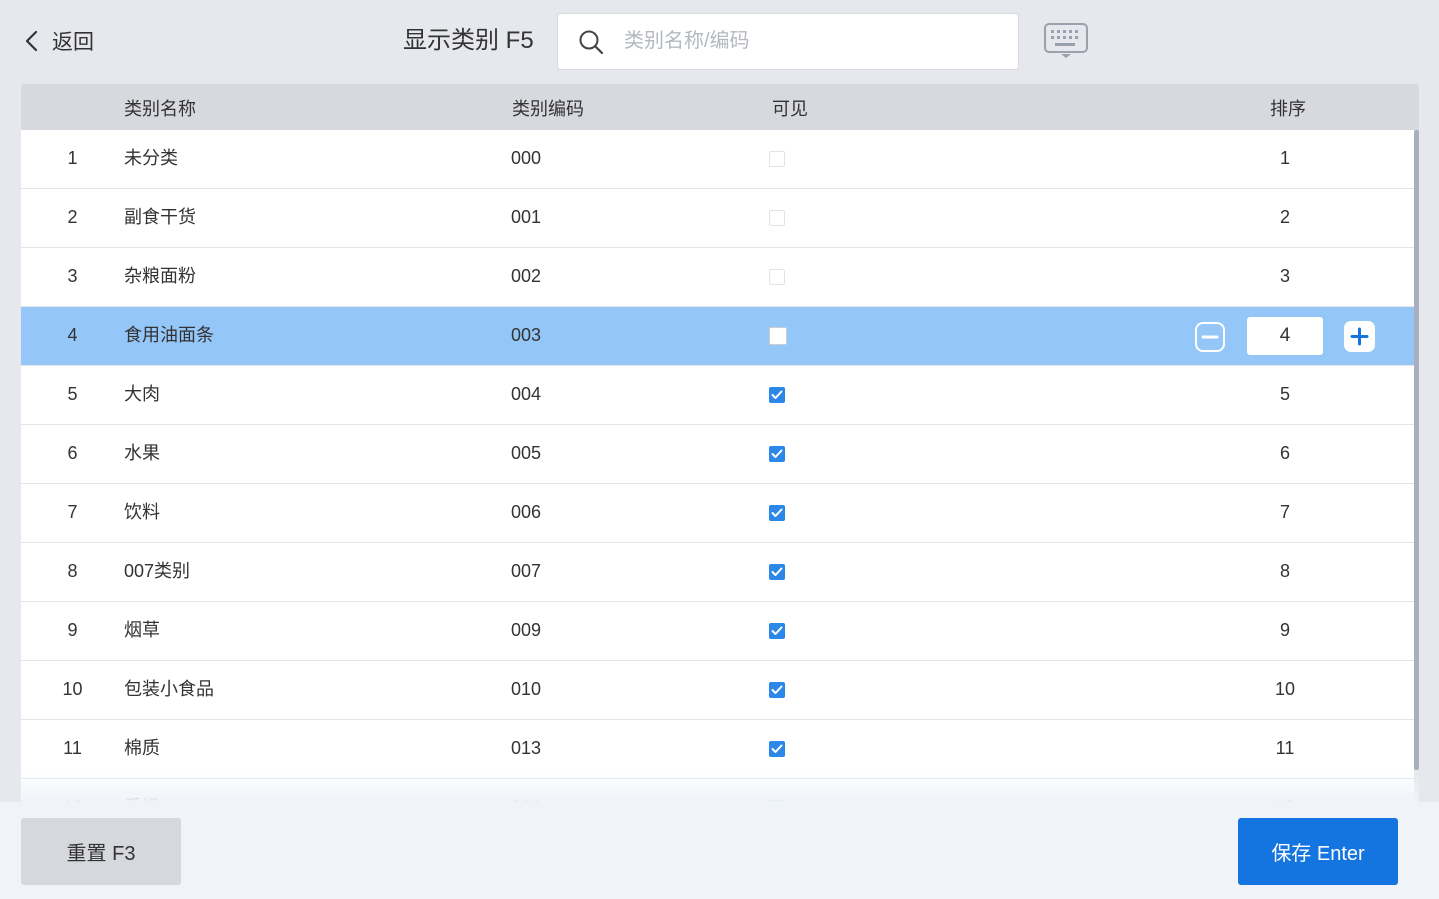 This screenshot has height=899, width=1439. I want to click on sort-value: 6, so click(1284, 453).